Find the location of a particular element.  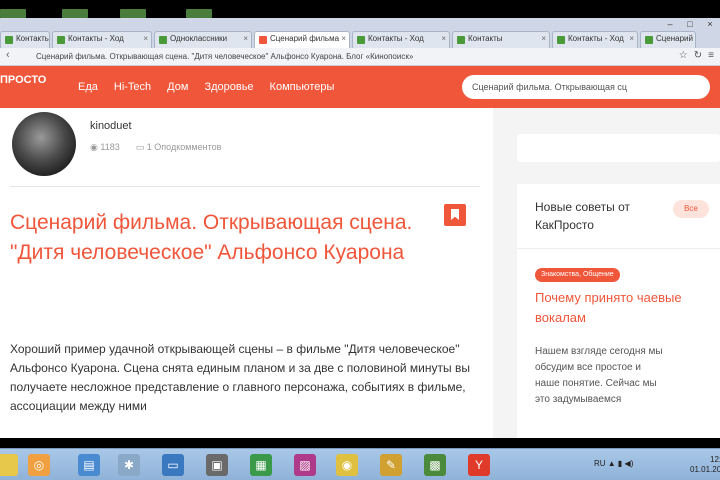

sidebar-article-link: Почему принято чаевые вокалам is located at coordinates (625, 308).